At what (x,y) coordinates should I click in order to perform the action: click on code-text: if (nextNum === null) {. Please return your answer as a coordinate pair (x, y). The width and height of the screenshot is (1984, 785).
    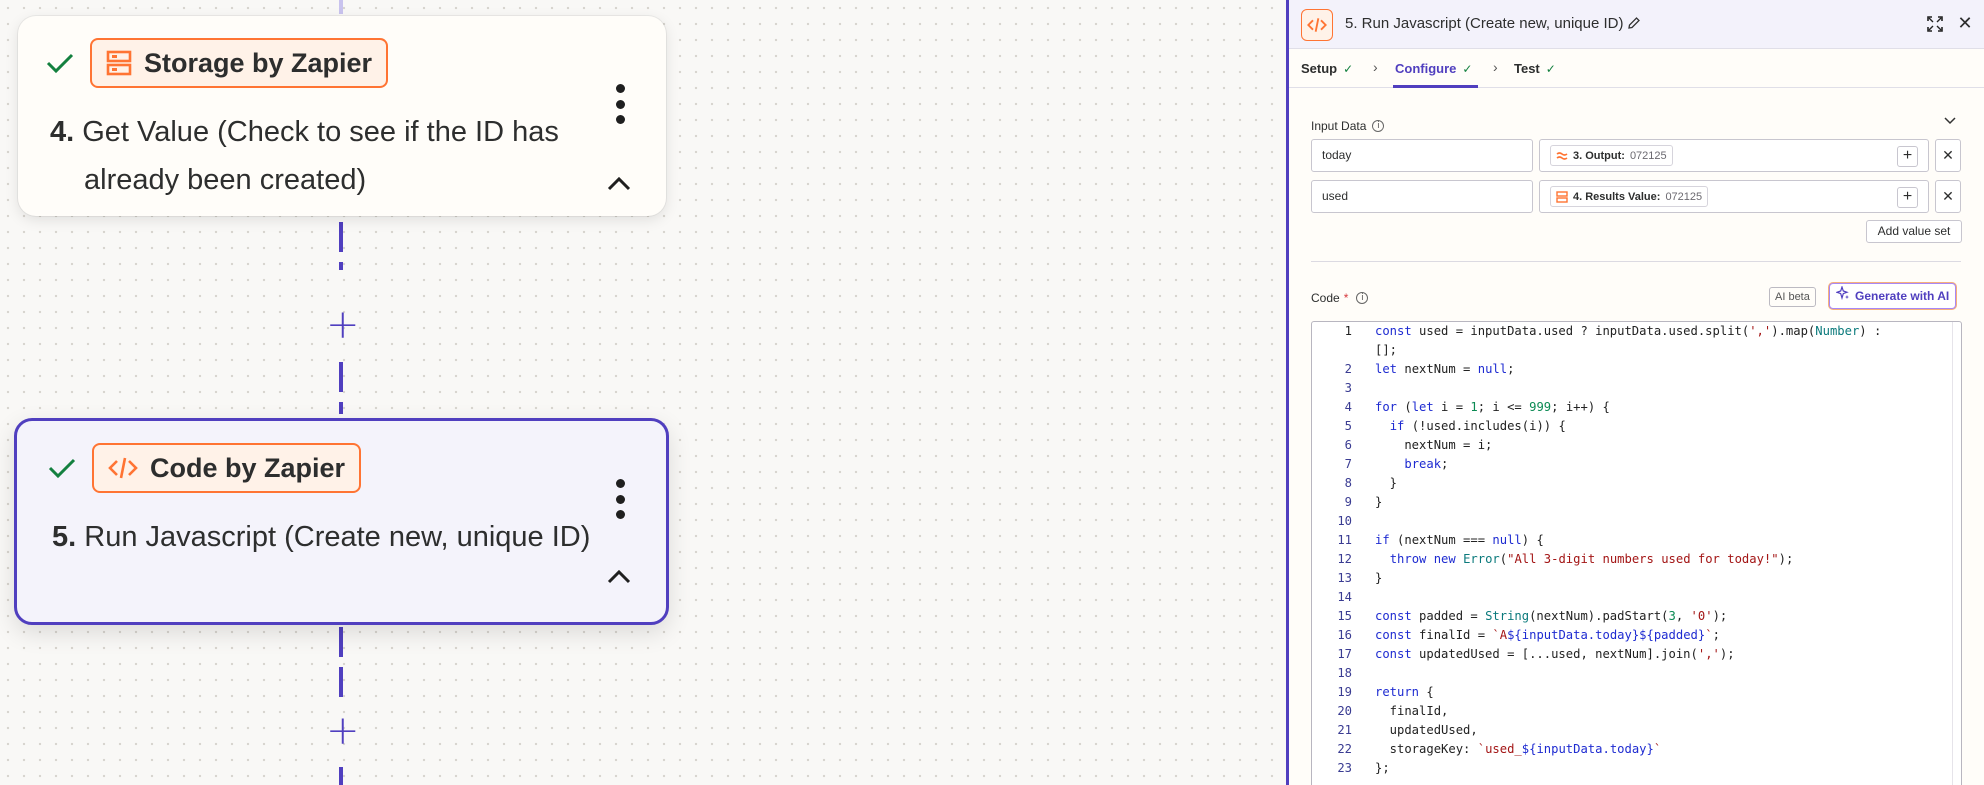
    Looking at the image, I should click on (1459, 540).